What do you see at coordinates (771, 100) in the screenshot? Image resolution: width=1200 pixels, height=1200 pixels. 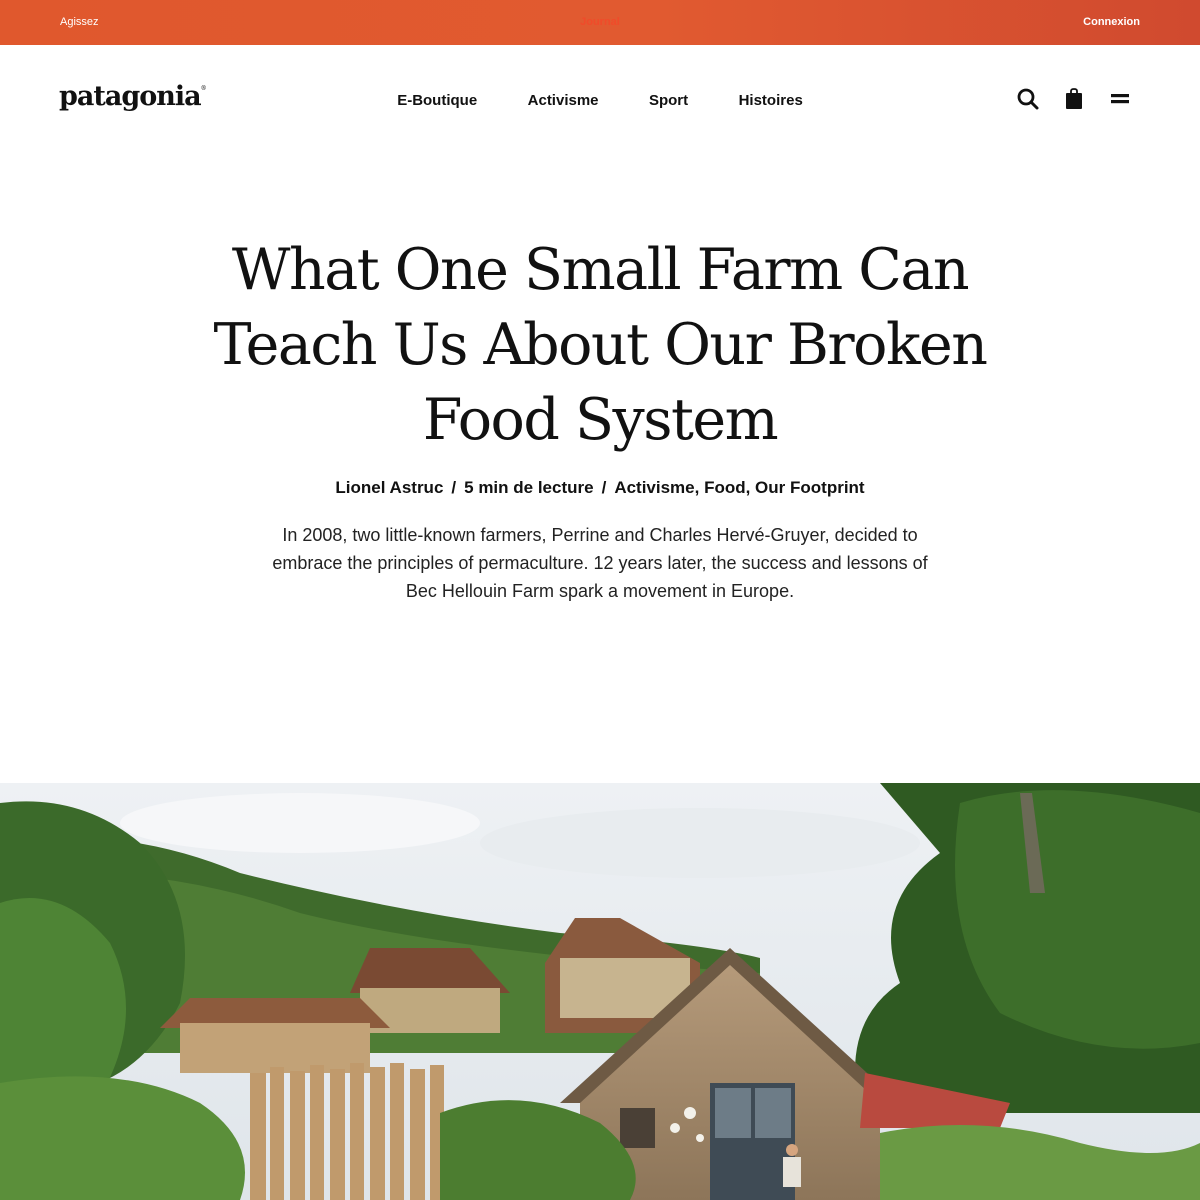 I see `nav-histoires: Histoires` at bounding box center [771, 100].